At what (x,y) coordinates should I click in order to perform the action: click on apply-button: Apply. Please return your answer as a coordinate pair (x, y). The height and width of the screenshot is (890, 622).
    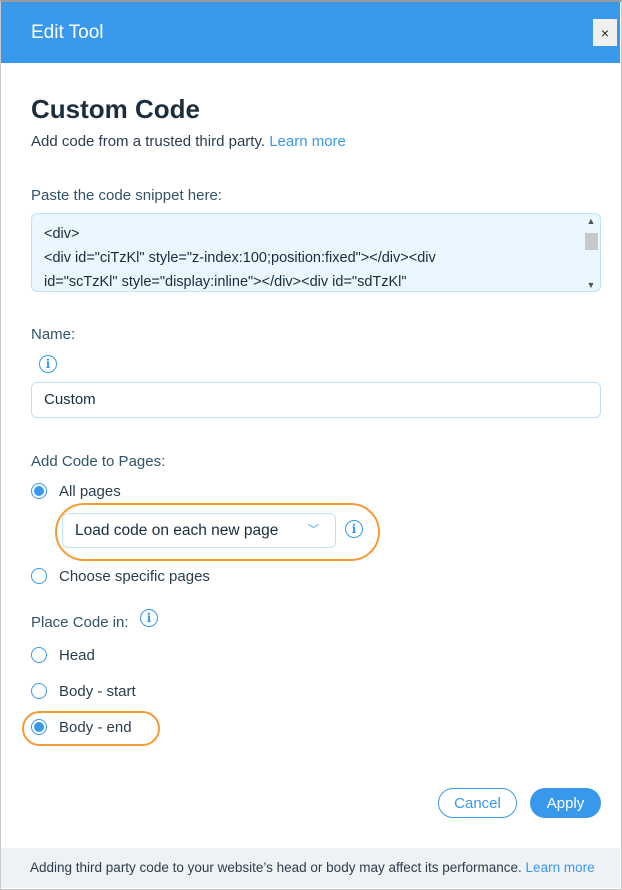
    Looking at the image, I should click on (565, 803).